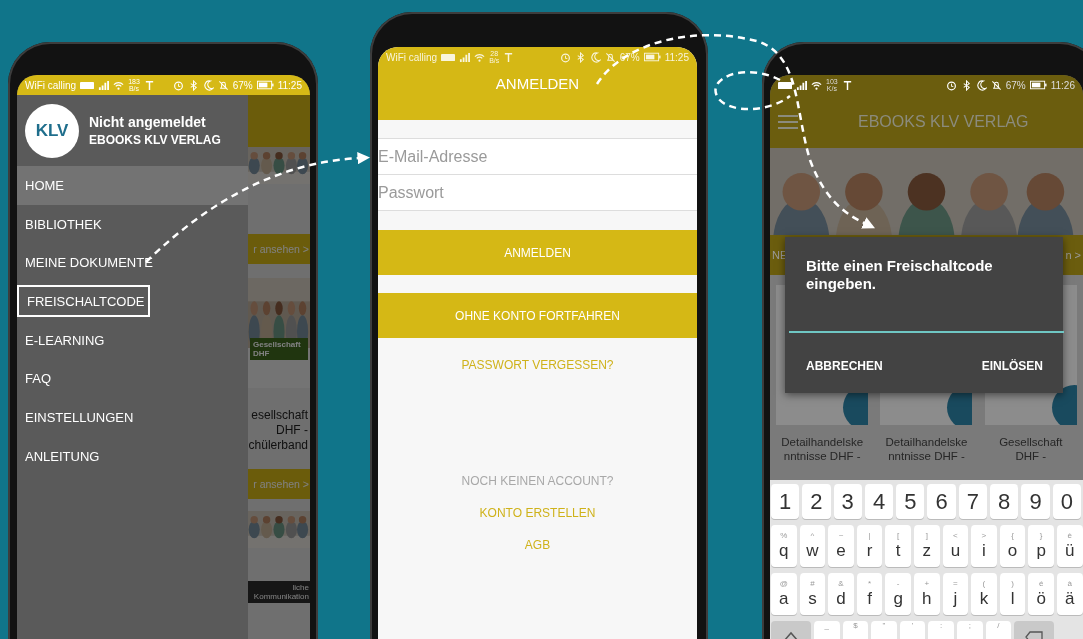  I want to click on keyboard-key: * f, so click(869, 594).